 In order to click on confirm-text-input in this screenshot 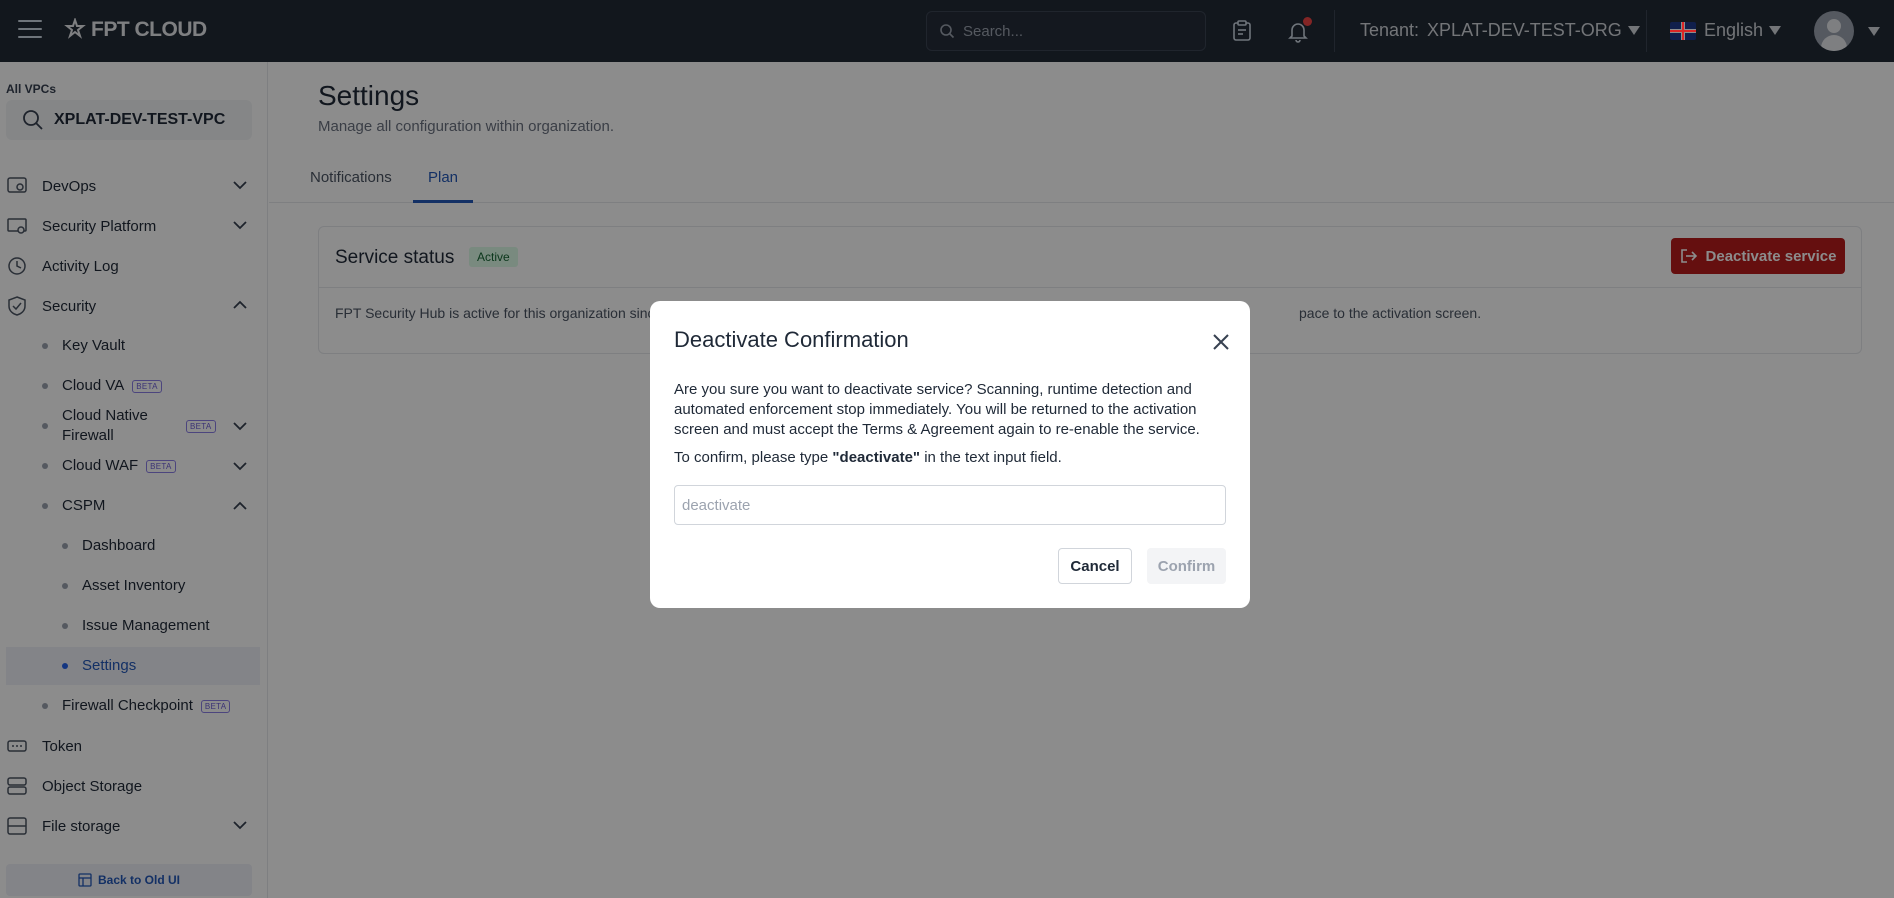, I will do `click(950, 505)`.